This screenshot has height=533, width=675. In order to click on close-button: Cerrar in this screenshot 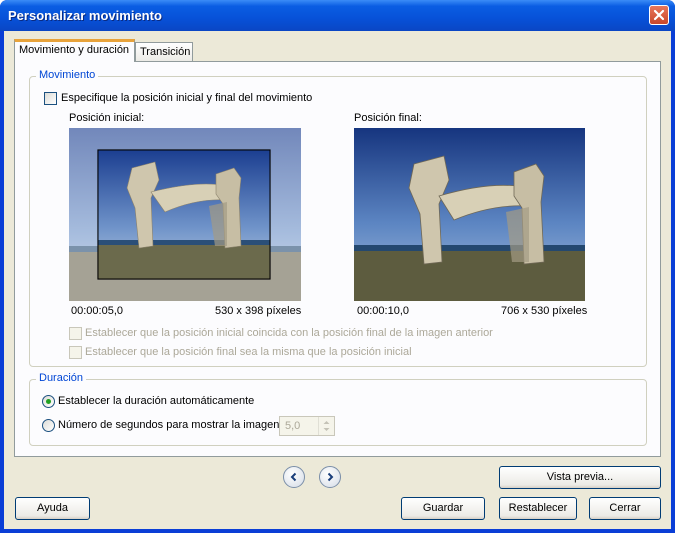, I will do `click(625, 508)`.